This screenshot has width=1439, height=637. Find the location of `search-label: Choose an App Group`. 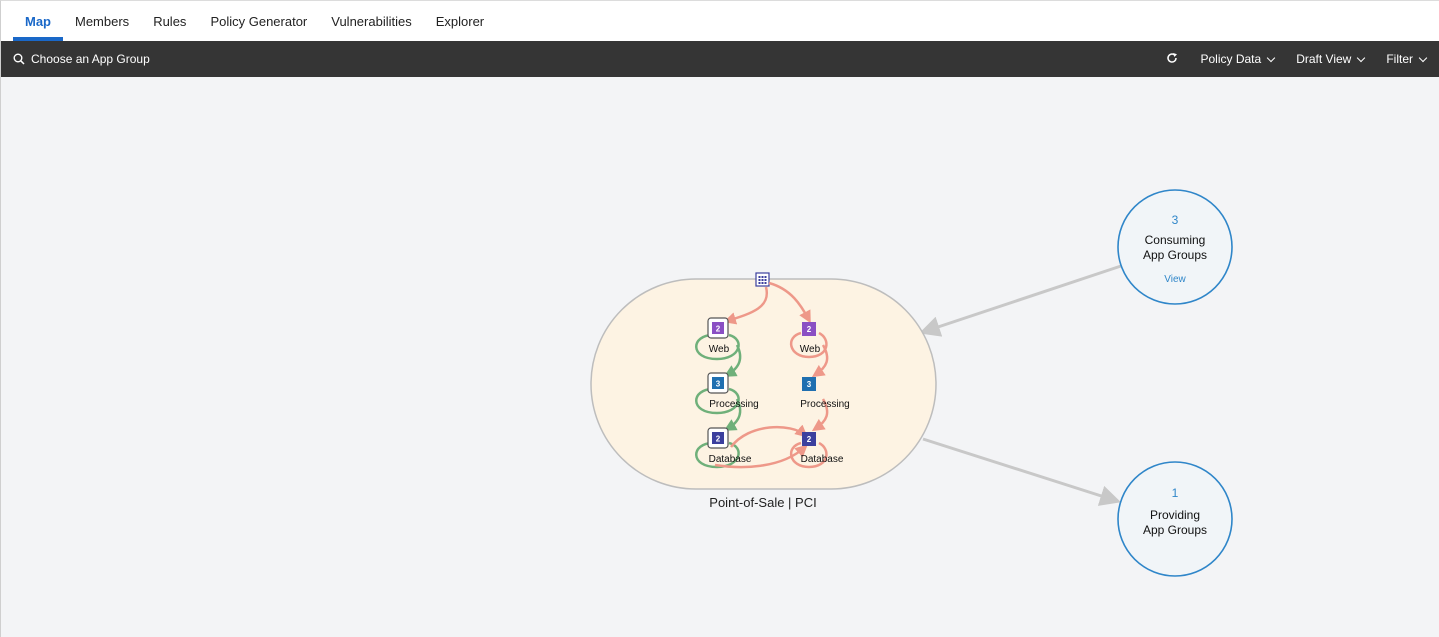

search-label: Choose an App Group is located at coordinates (90, 59).